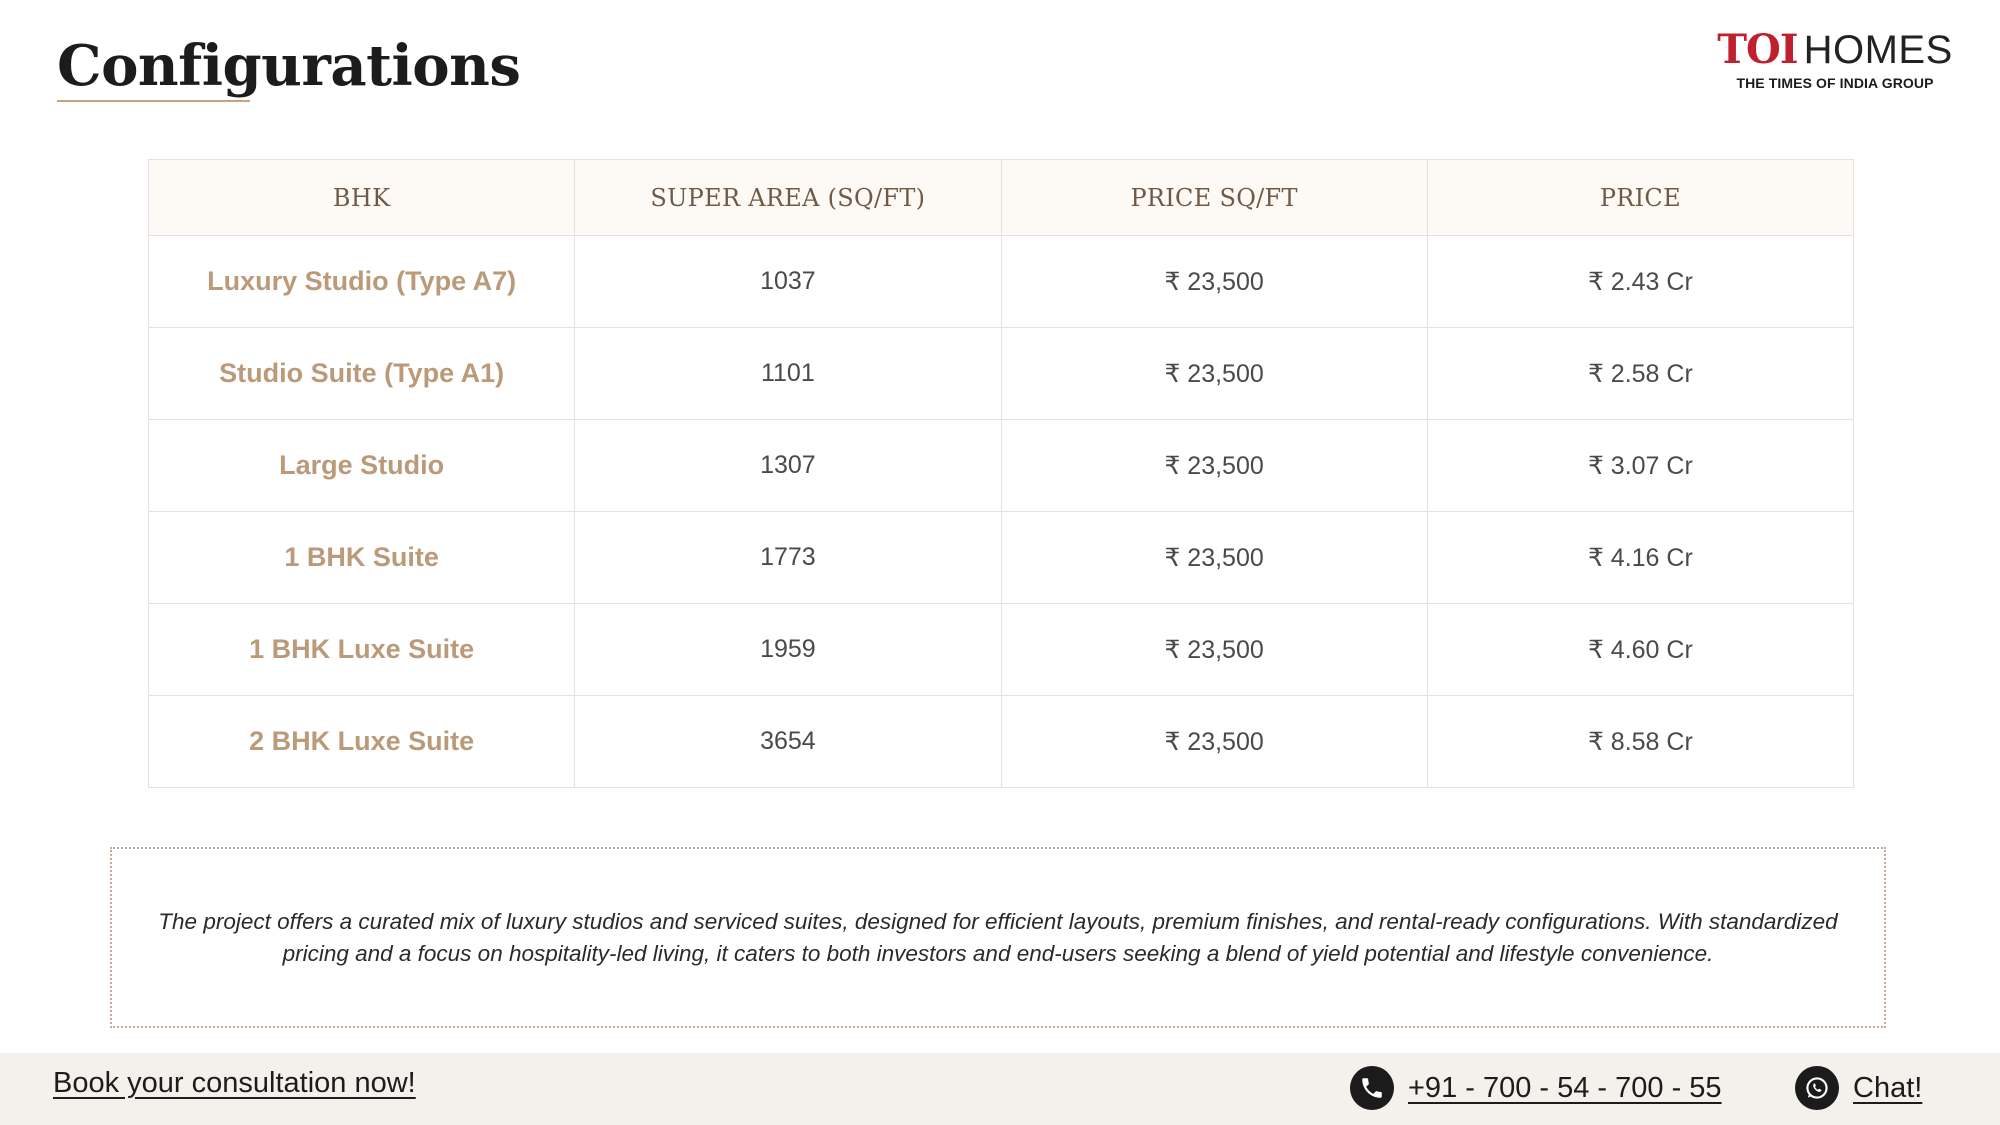 The image size is (2000, 1125). Describe the element at coordinates (361, 465) in the screenshot. I see `cell-bhk: Large Studio` at that location.